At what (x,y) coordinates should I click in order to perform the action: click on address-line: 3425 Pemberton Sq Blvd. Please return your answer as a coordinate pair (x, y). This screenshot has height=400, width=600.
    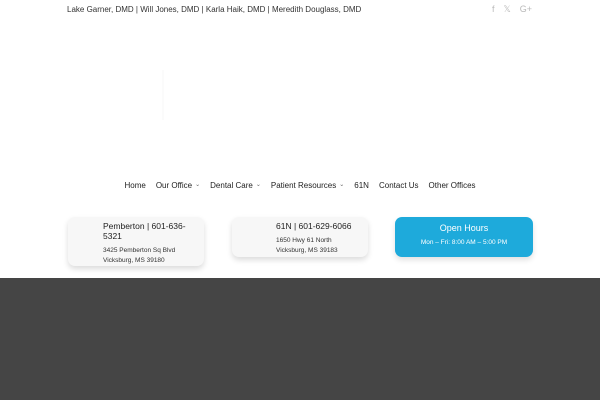
    Looking at the image, I should click on (139, 250).